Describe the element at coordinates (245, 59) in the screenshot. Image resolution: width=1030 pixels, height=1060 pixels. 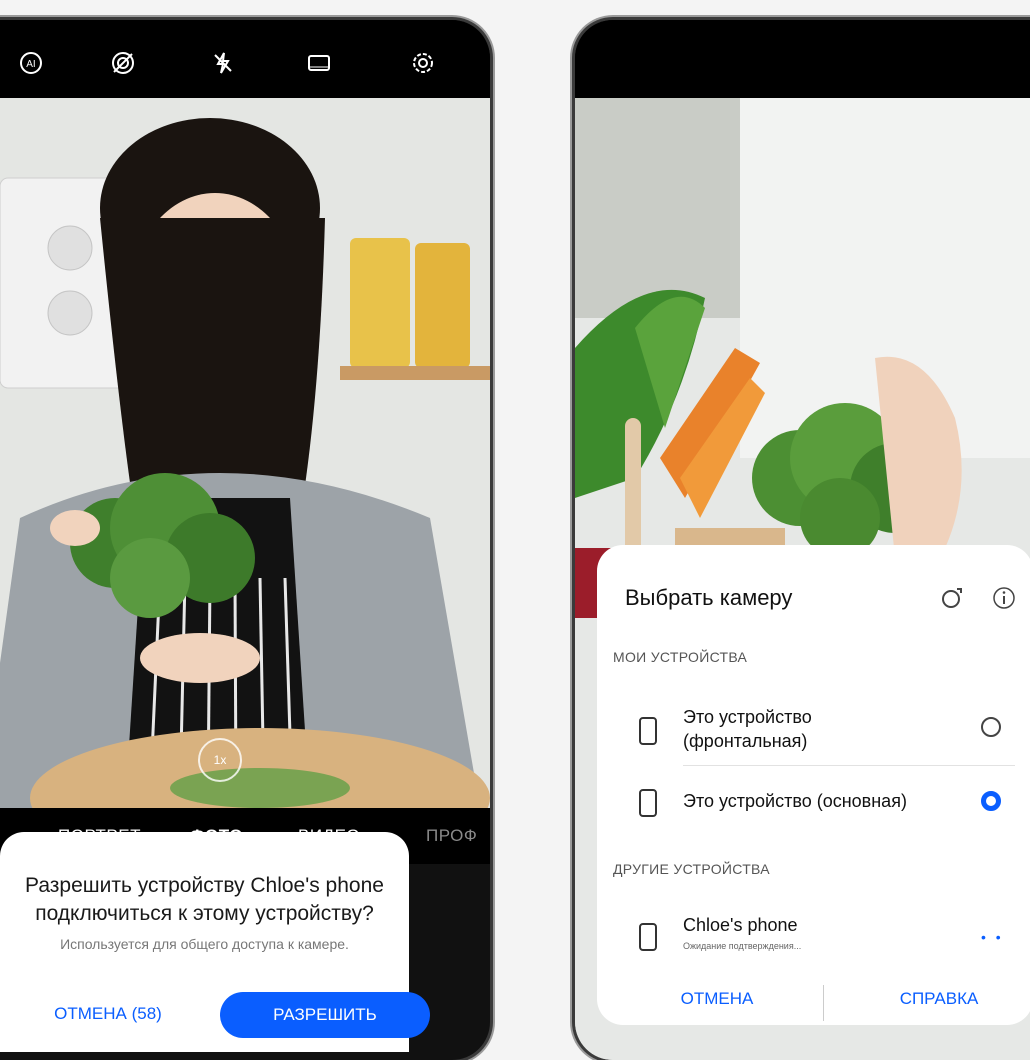
I see `camera-top-bar: AI` at that location.